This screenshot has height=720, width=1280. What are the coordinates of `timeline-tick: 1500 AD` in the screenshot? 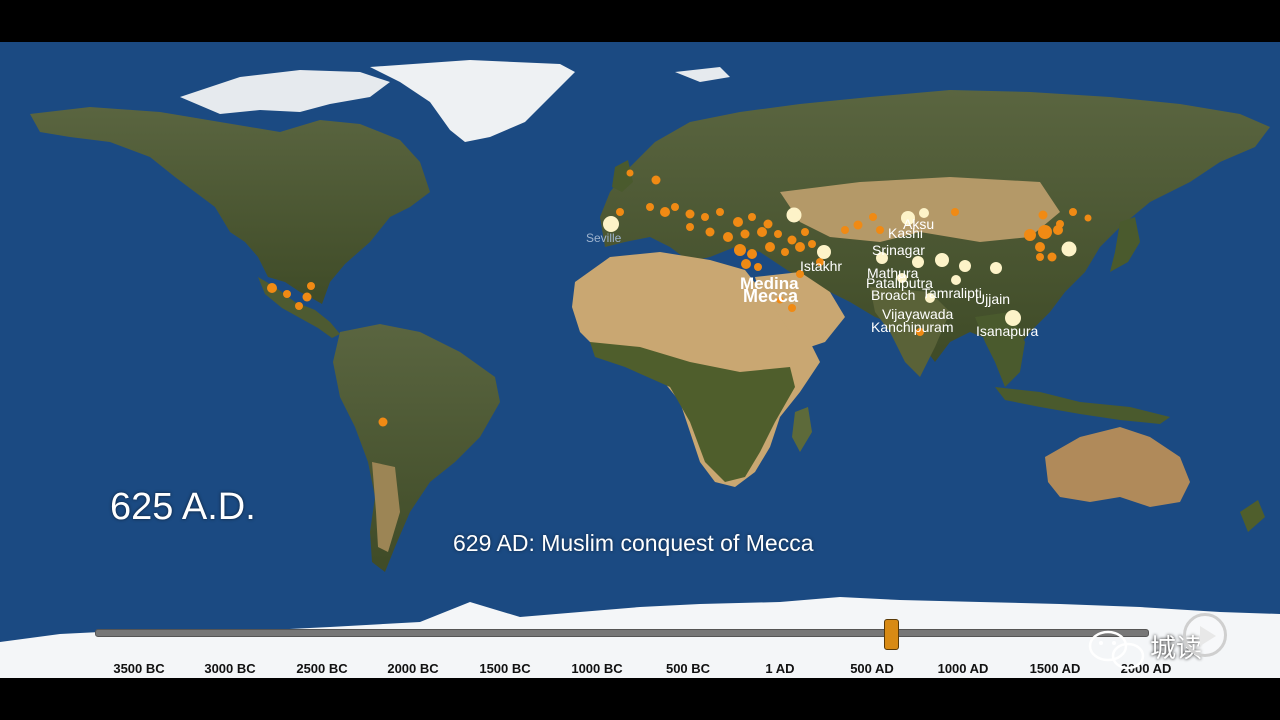 It's located at (1055, 668).